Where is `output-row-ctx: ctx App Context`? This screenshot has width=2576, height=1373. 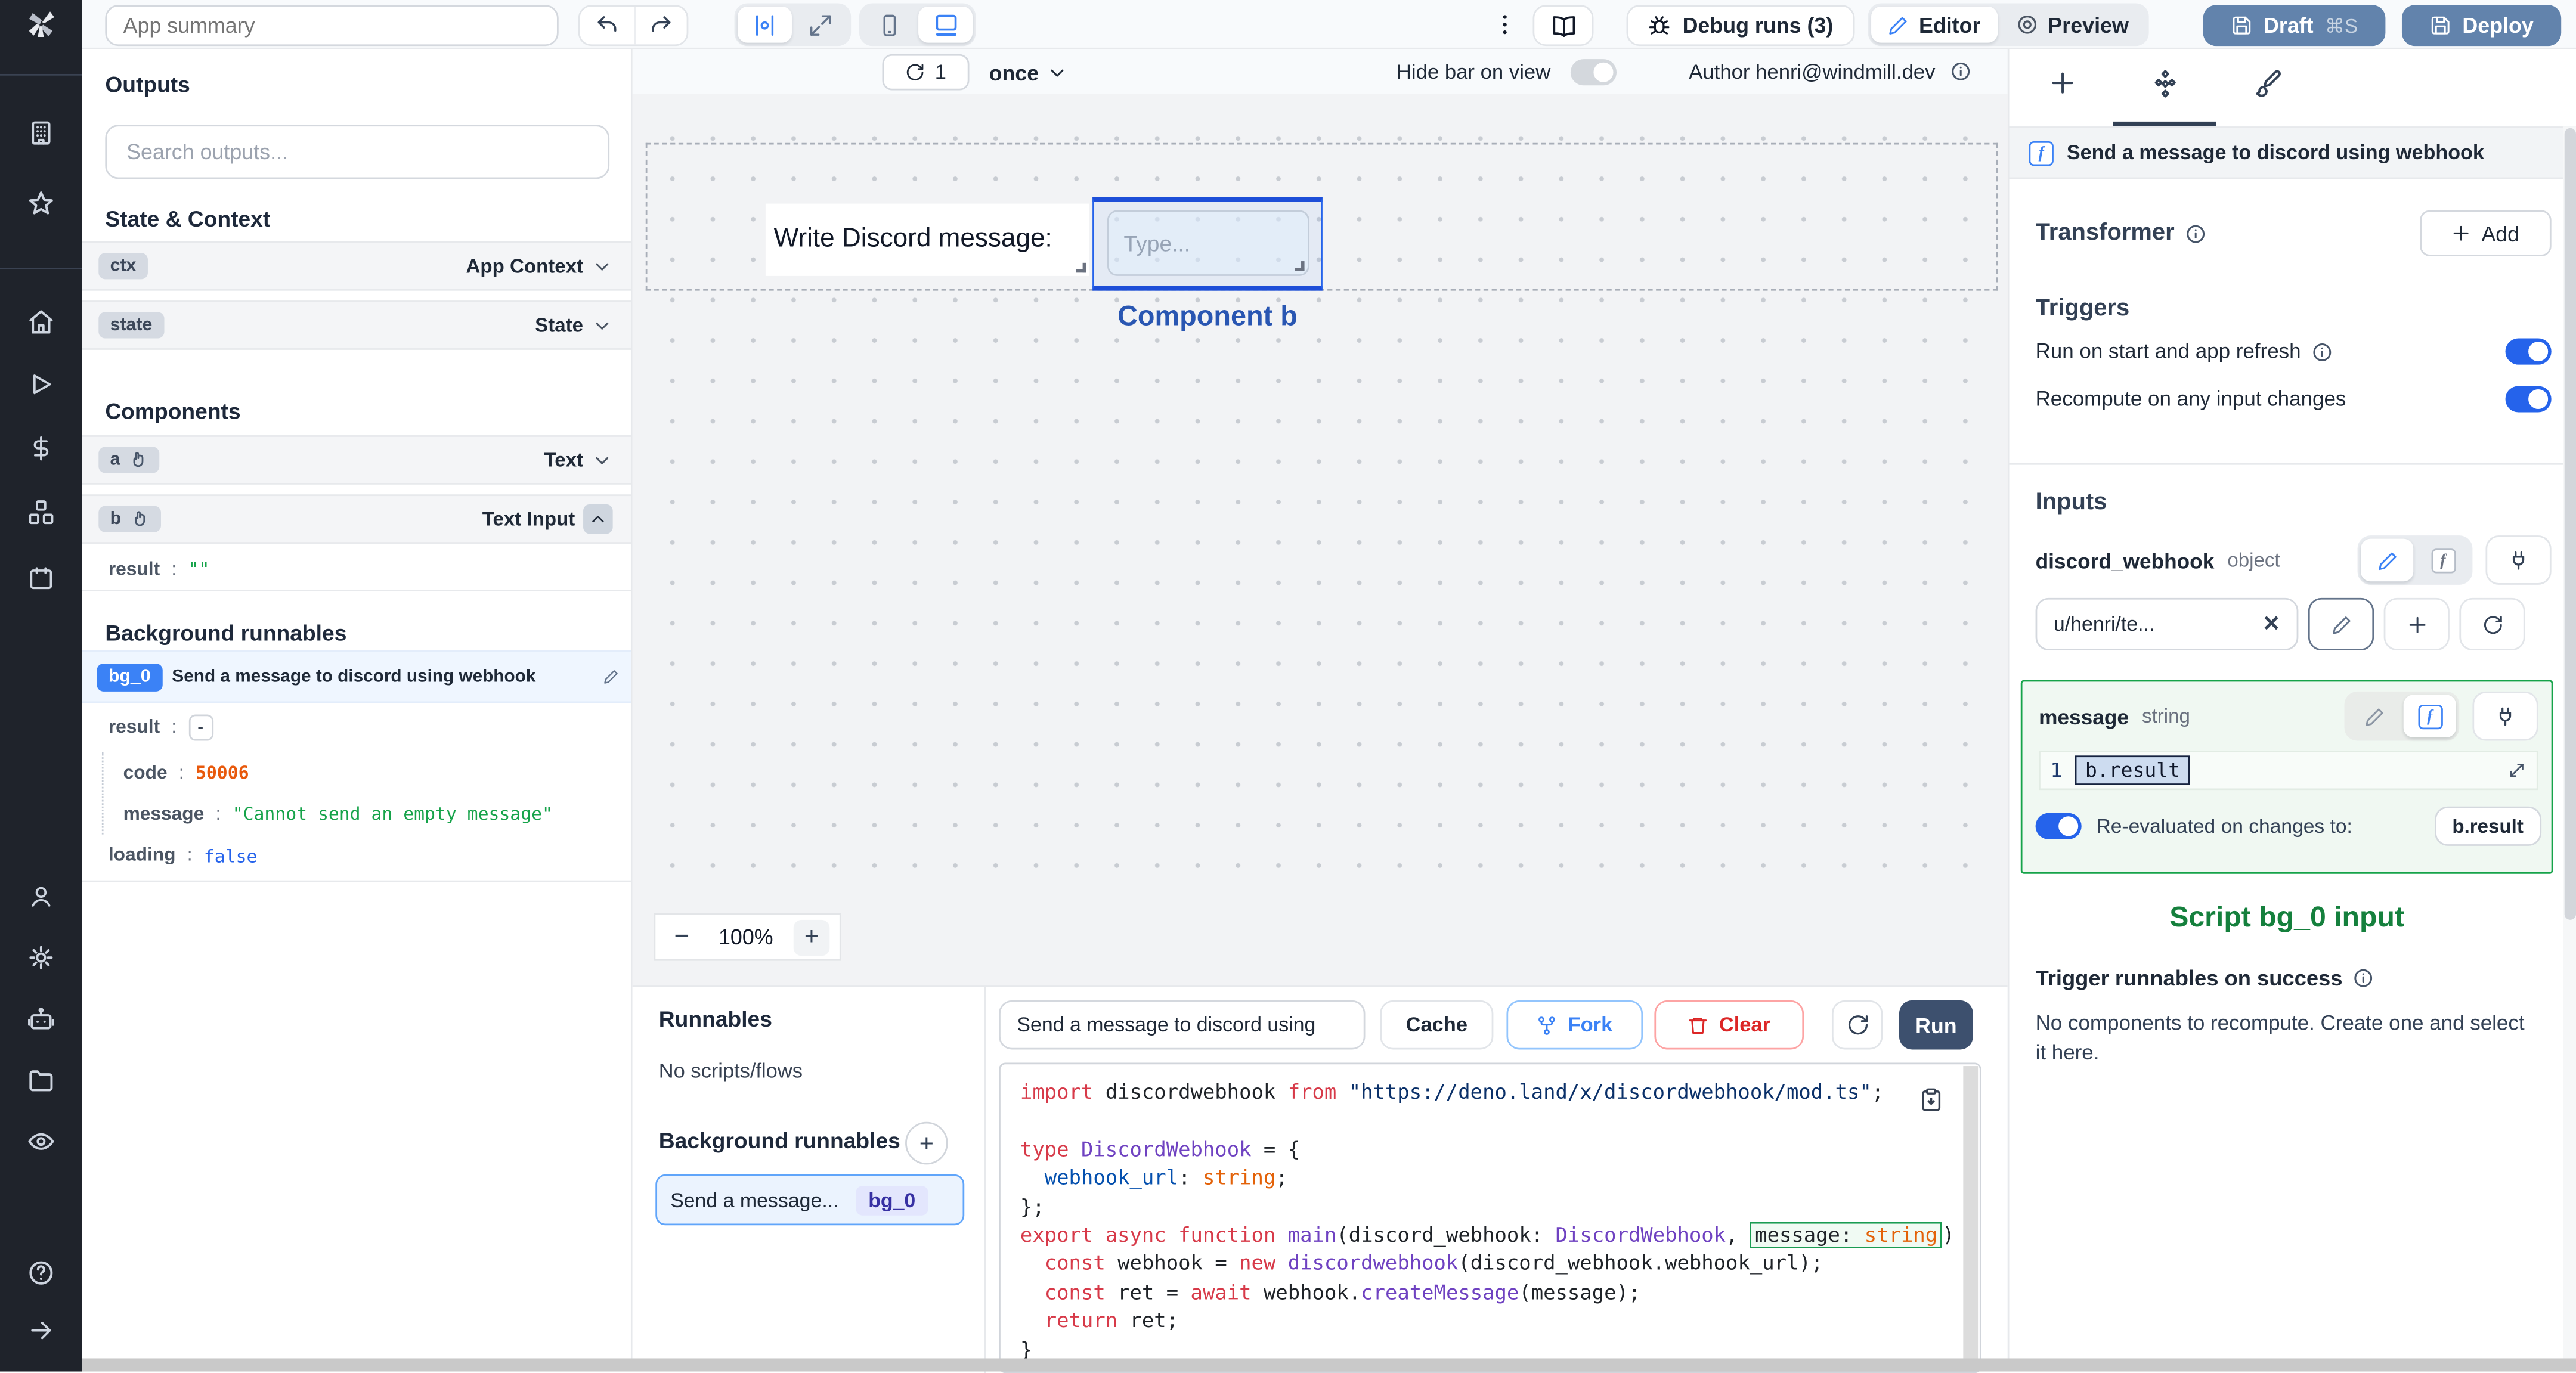
output-row-ctx: ctx App Context is located at coordinates (357, 266).